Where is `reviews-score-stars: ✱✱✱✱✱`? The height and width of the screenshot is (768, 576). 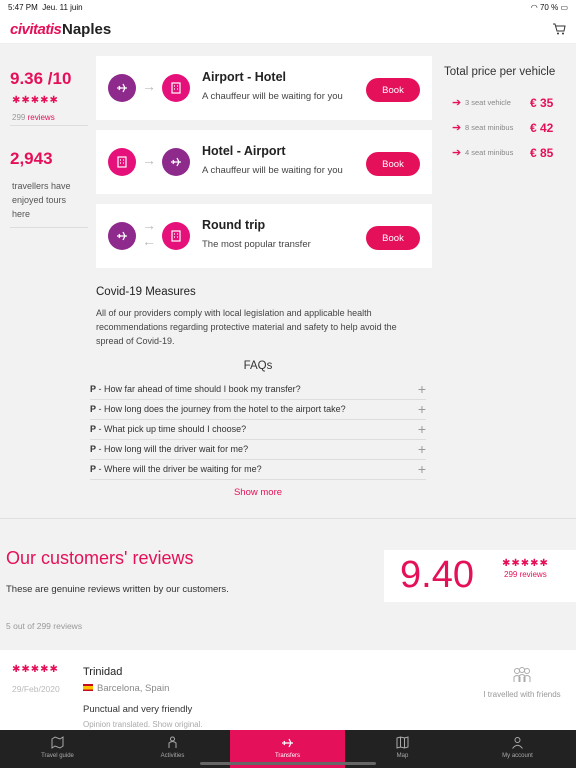 reviews-score-stars: ✱✱✱✱✱ is located at coordinates (525, 563).